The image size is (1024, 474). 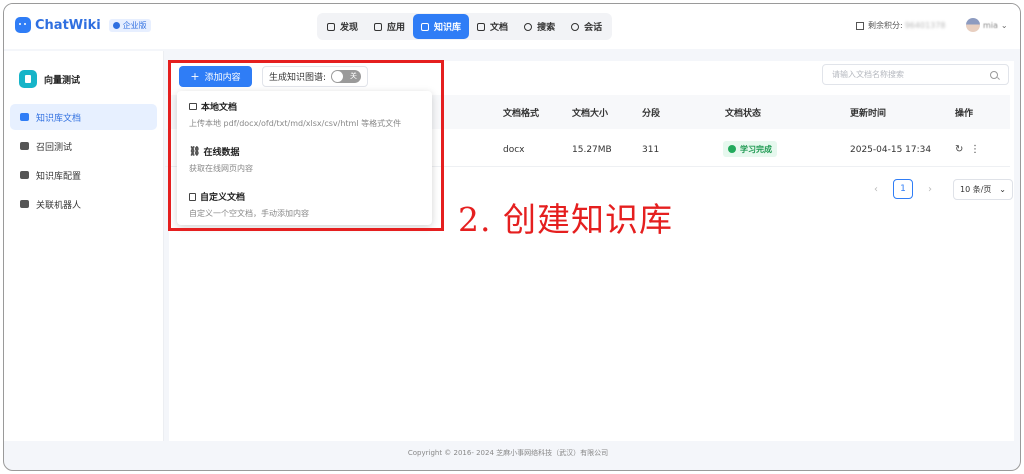 I want to click on next-page-icon: ›, so click(x=930, y=189).